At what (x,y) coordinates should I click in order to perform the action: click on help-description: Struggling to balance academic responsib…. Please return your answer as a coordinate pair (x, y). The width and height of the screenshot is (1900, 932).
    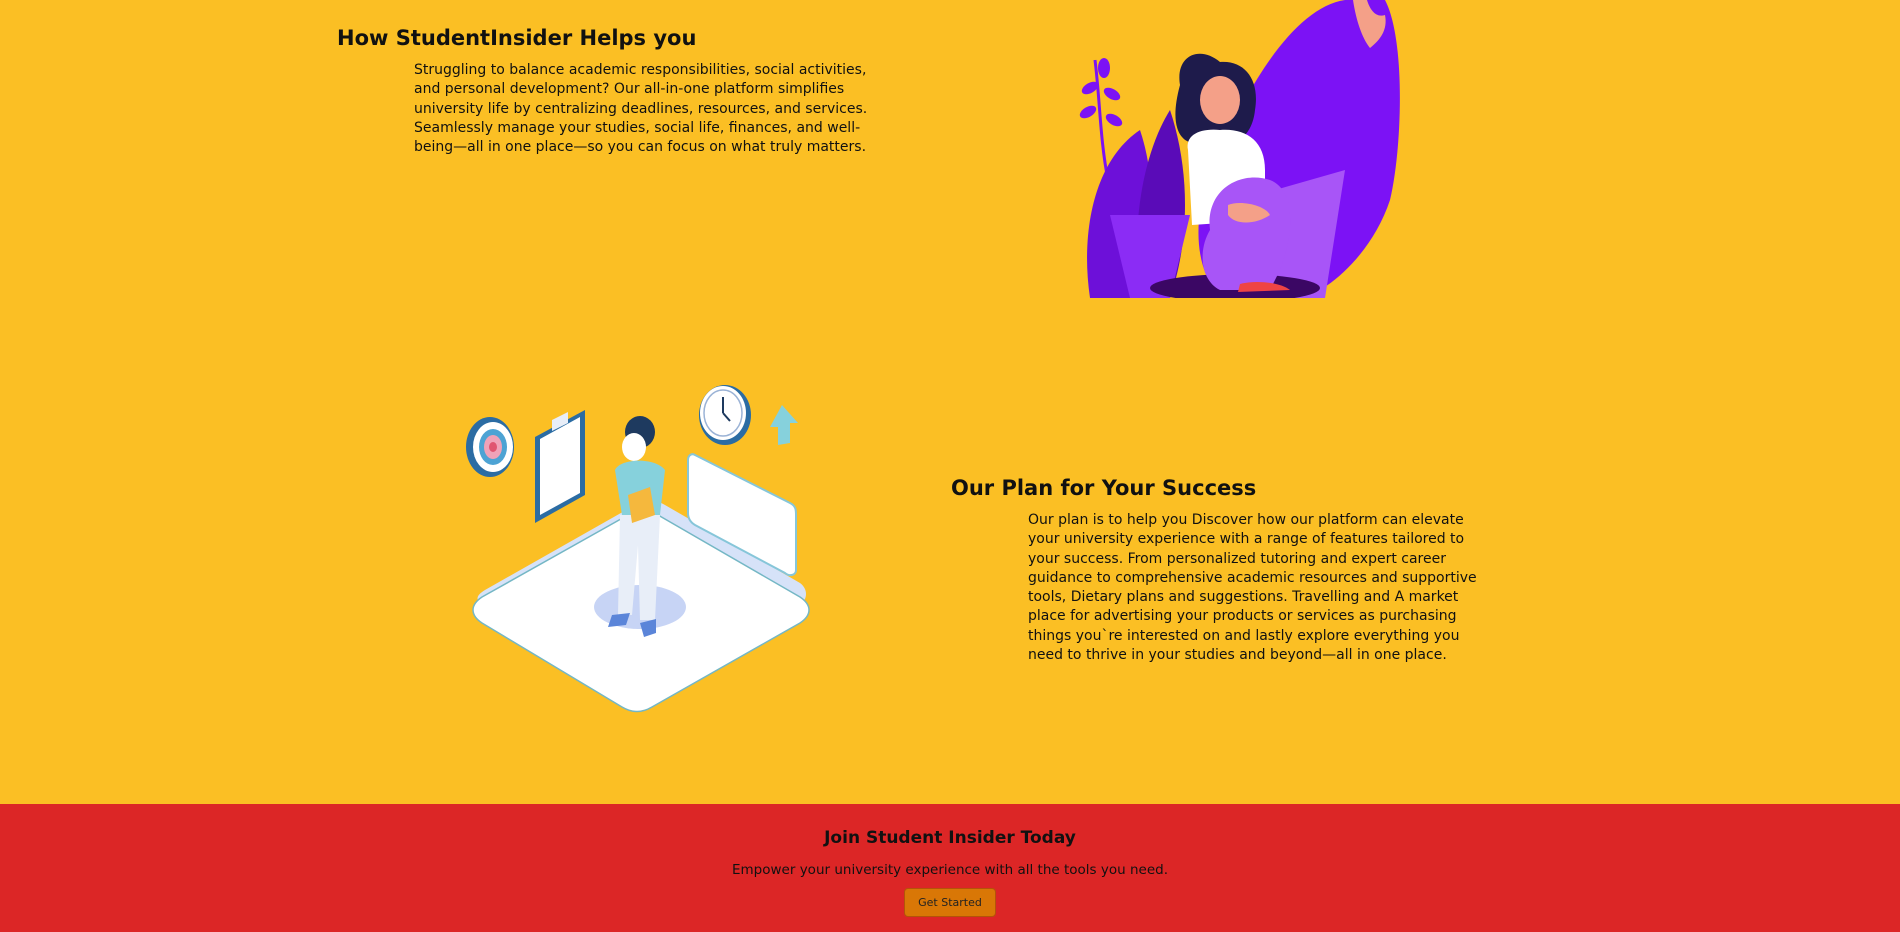
    Looking at the image, I should click on (641, 109).